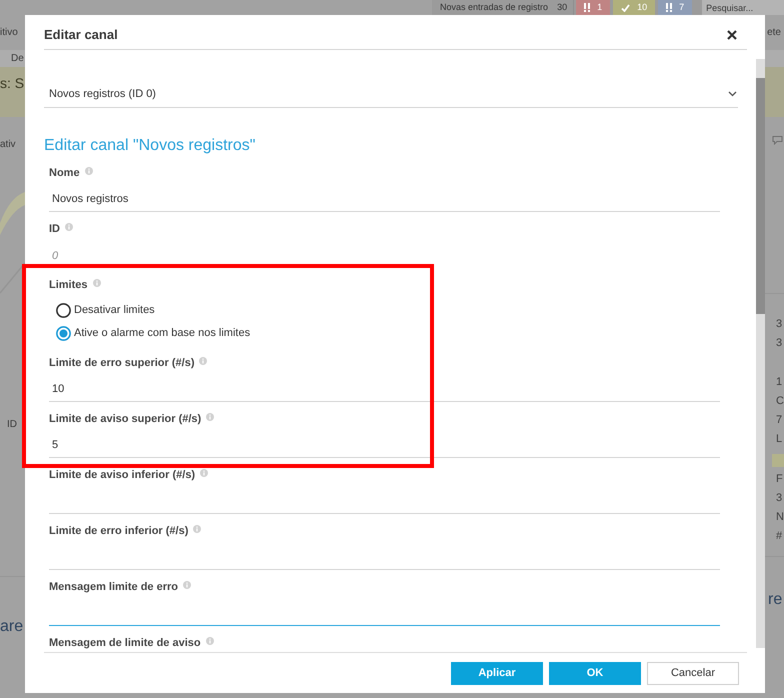 This screenshot has height=698, width=784. Describe the element at coordinates (113, 587) in the screenshot. I see `field-label: Mensagem limite de erro` at that location.